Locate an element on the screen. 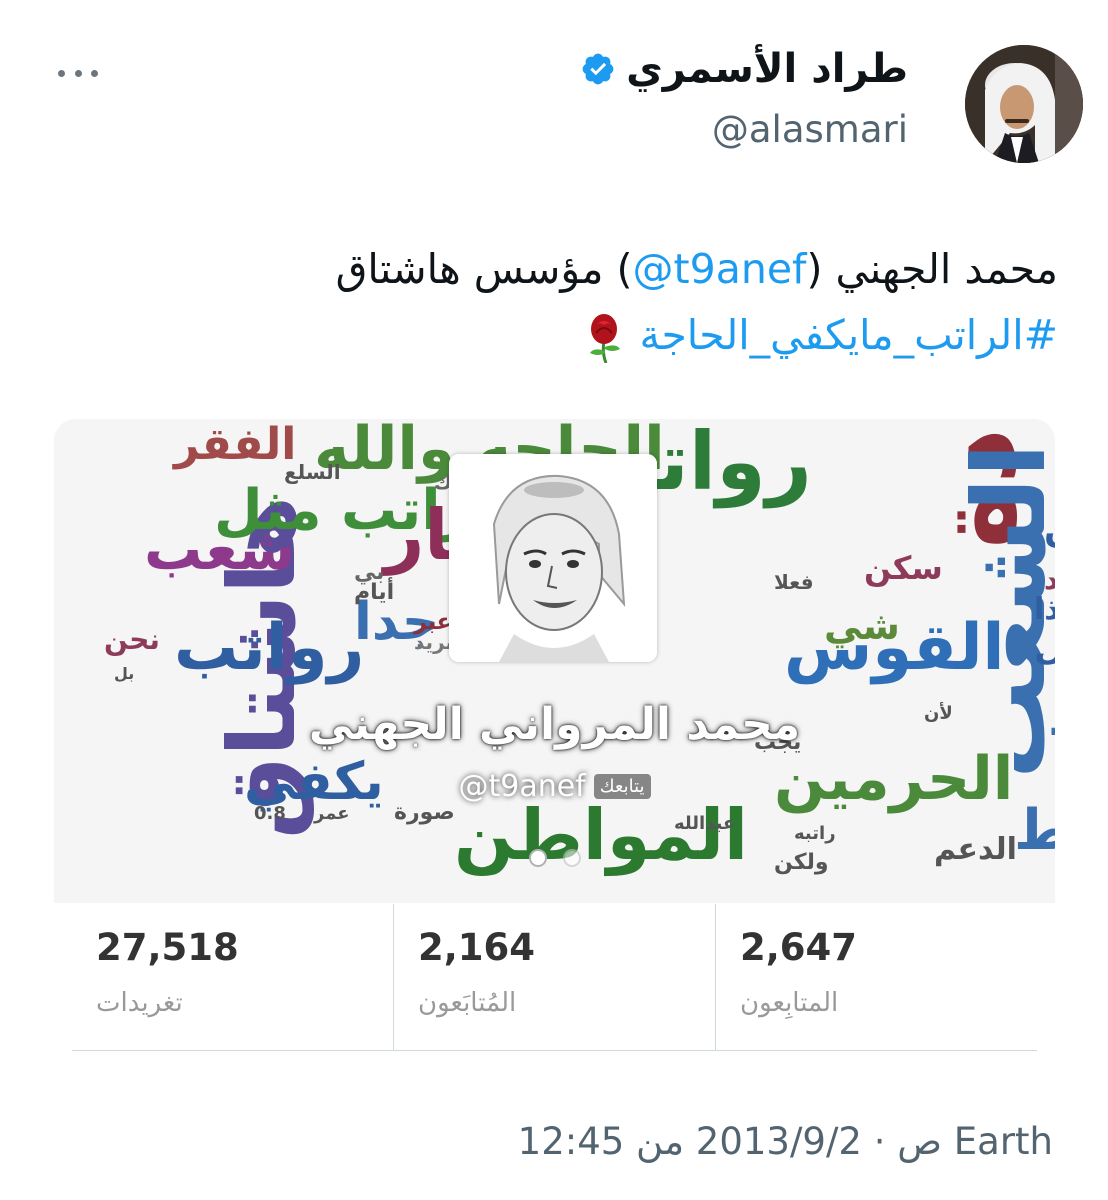 The width and height of the screenshot is (1108, 1200). stat-value: 2,164 is located at coordinates (477, 947).